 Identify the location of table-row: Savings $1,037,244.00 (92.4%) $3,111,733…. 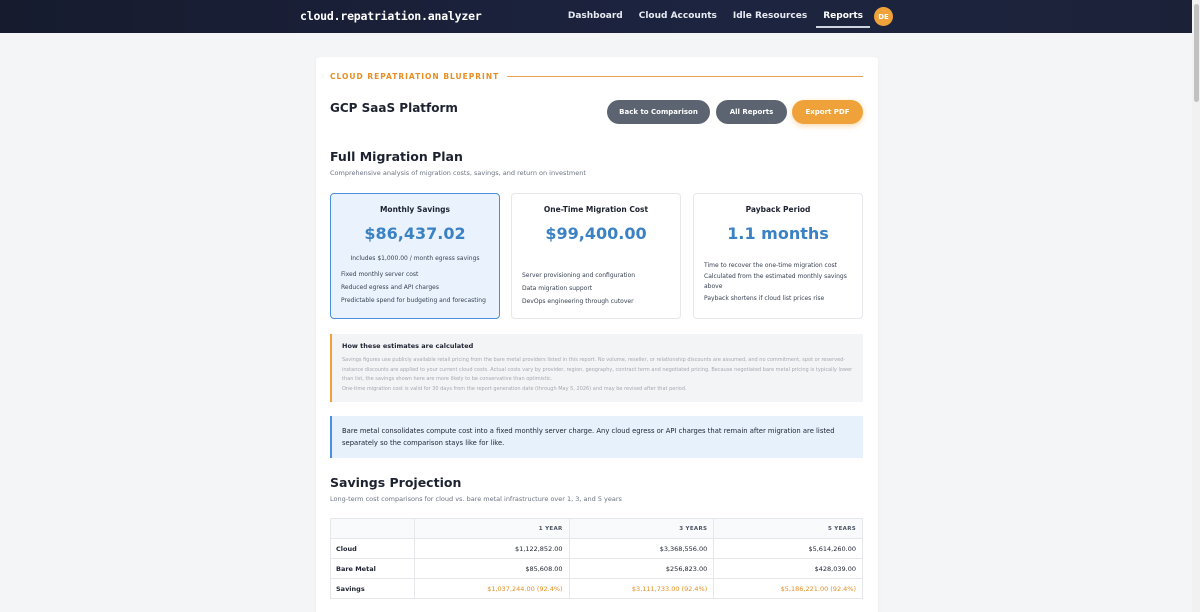
(596, 588).